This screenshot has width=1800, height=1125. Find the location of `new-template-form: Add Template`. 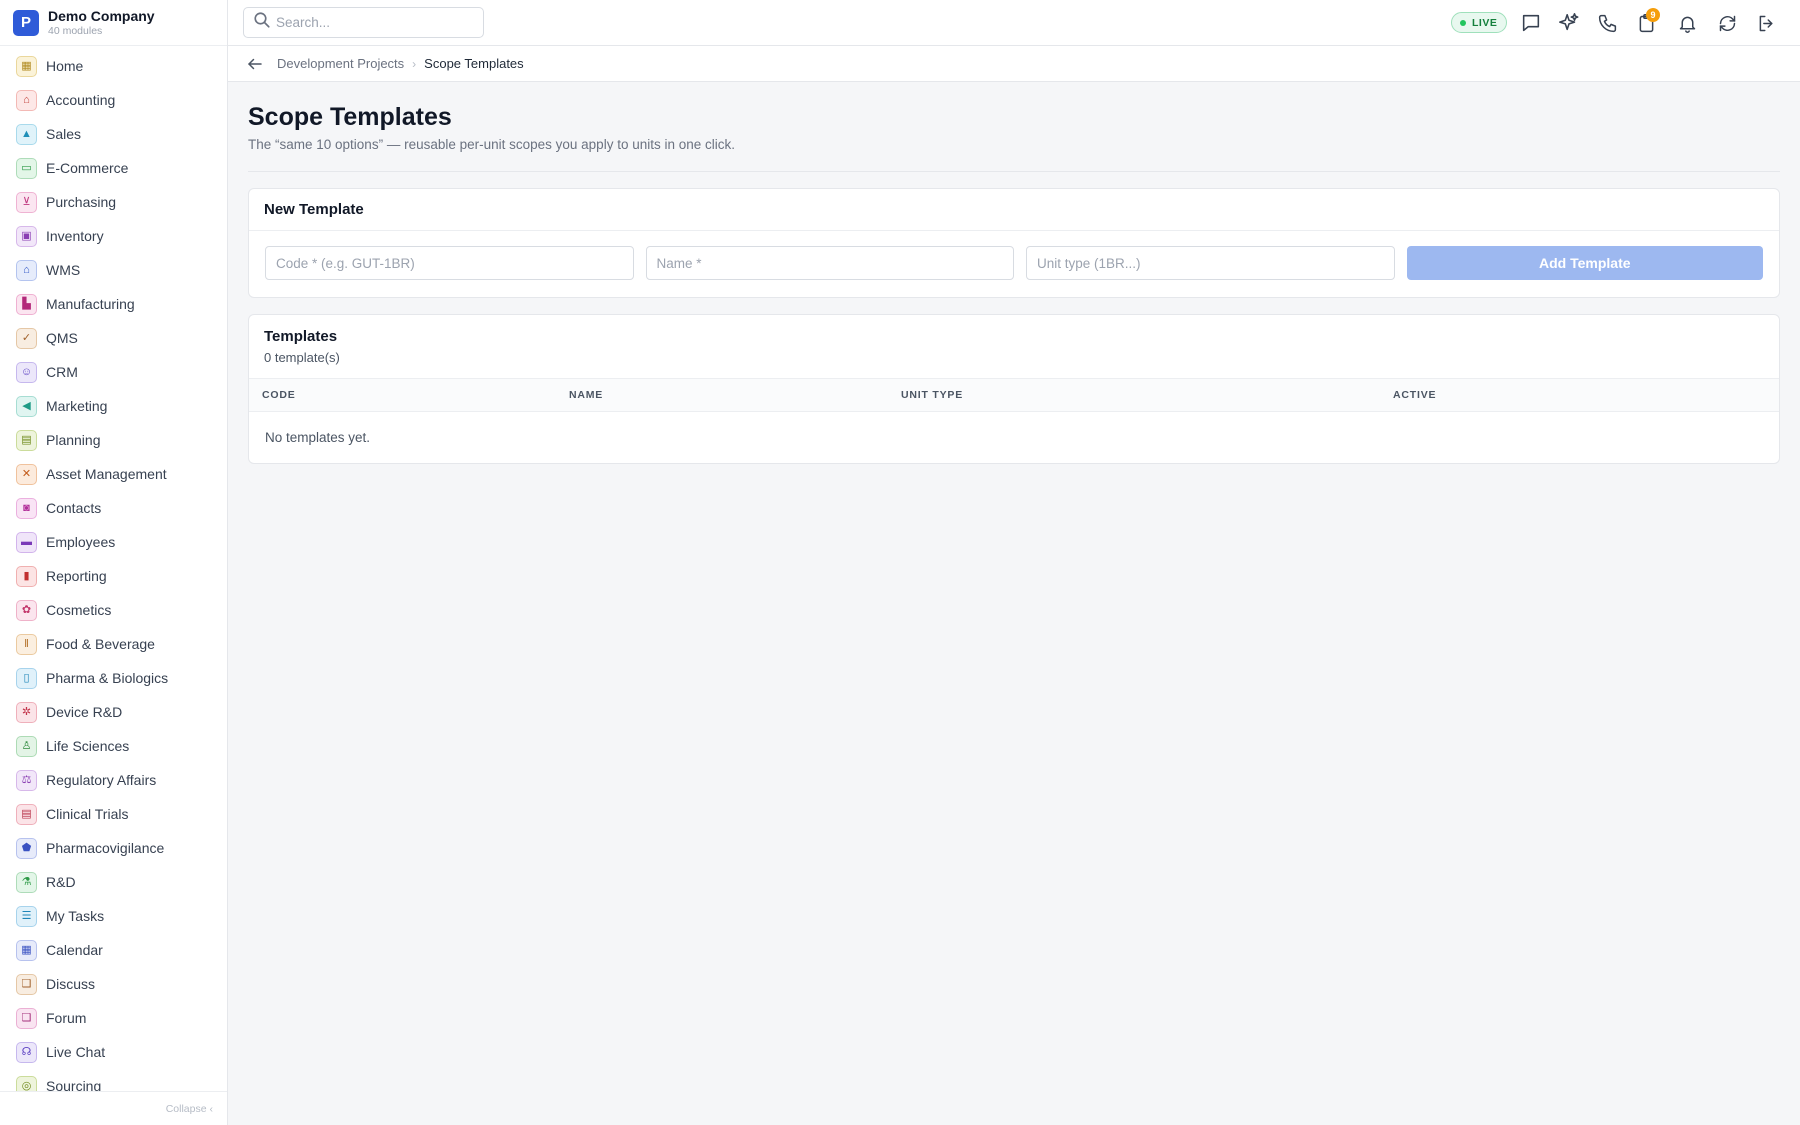

new-template-form: Add Template is located at coordinates (1014, 255).